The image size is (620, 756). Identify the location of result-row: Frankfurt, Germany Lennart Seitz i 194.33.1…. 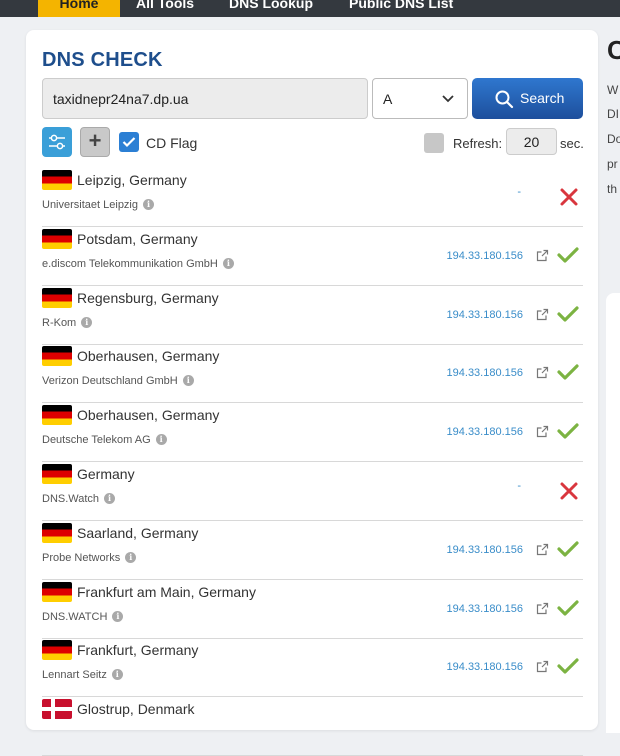
(312, 668).